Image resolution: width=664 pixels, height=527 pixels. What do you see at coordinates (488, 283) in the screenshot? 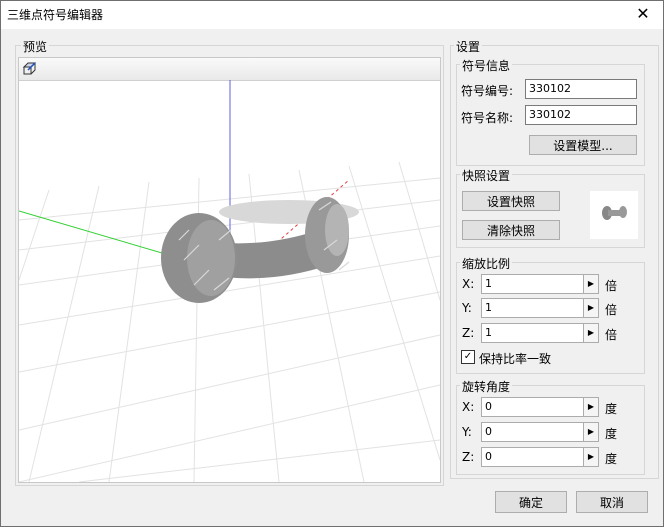
I see `scale-x-value: 1` at bounding box center [488, 283].